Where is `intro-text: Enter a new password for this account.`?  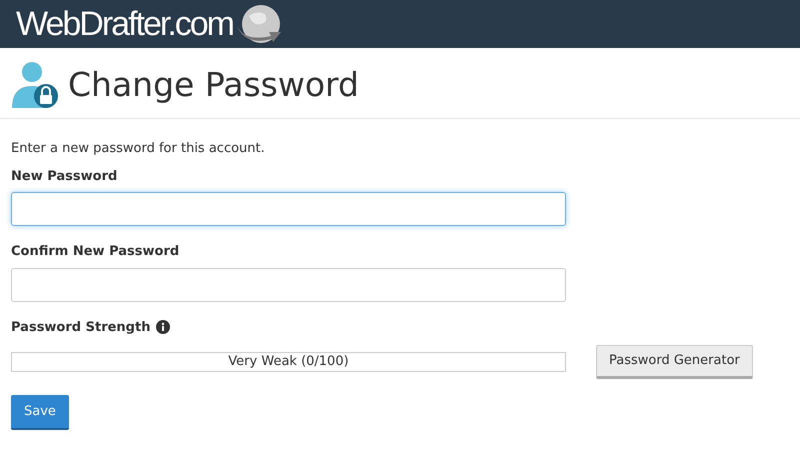 intro-text: Enter a new password for this account. is located at coordinates (138, 149).